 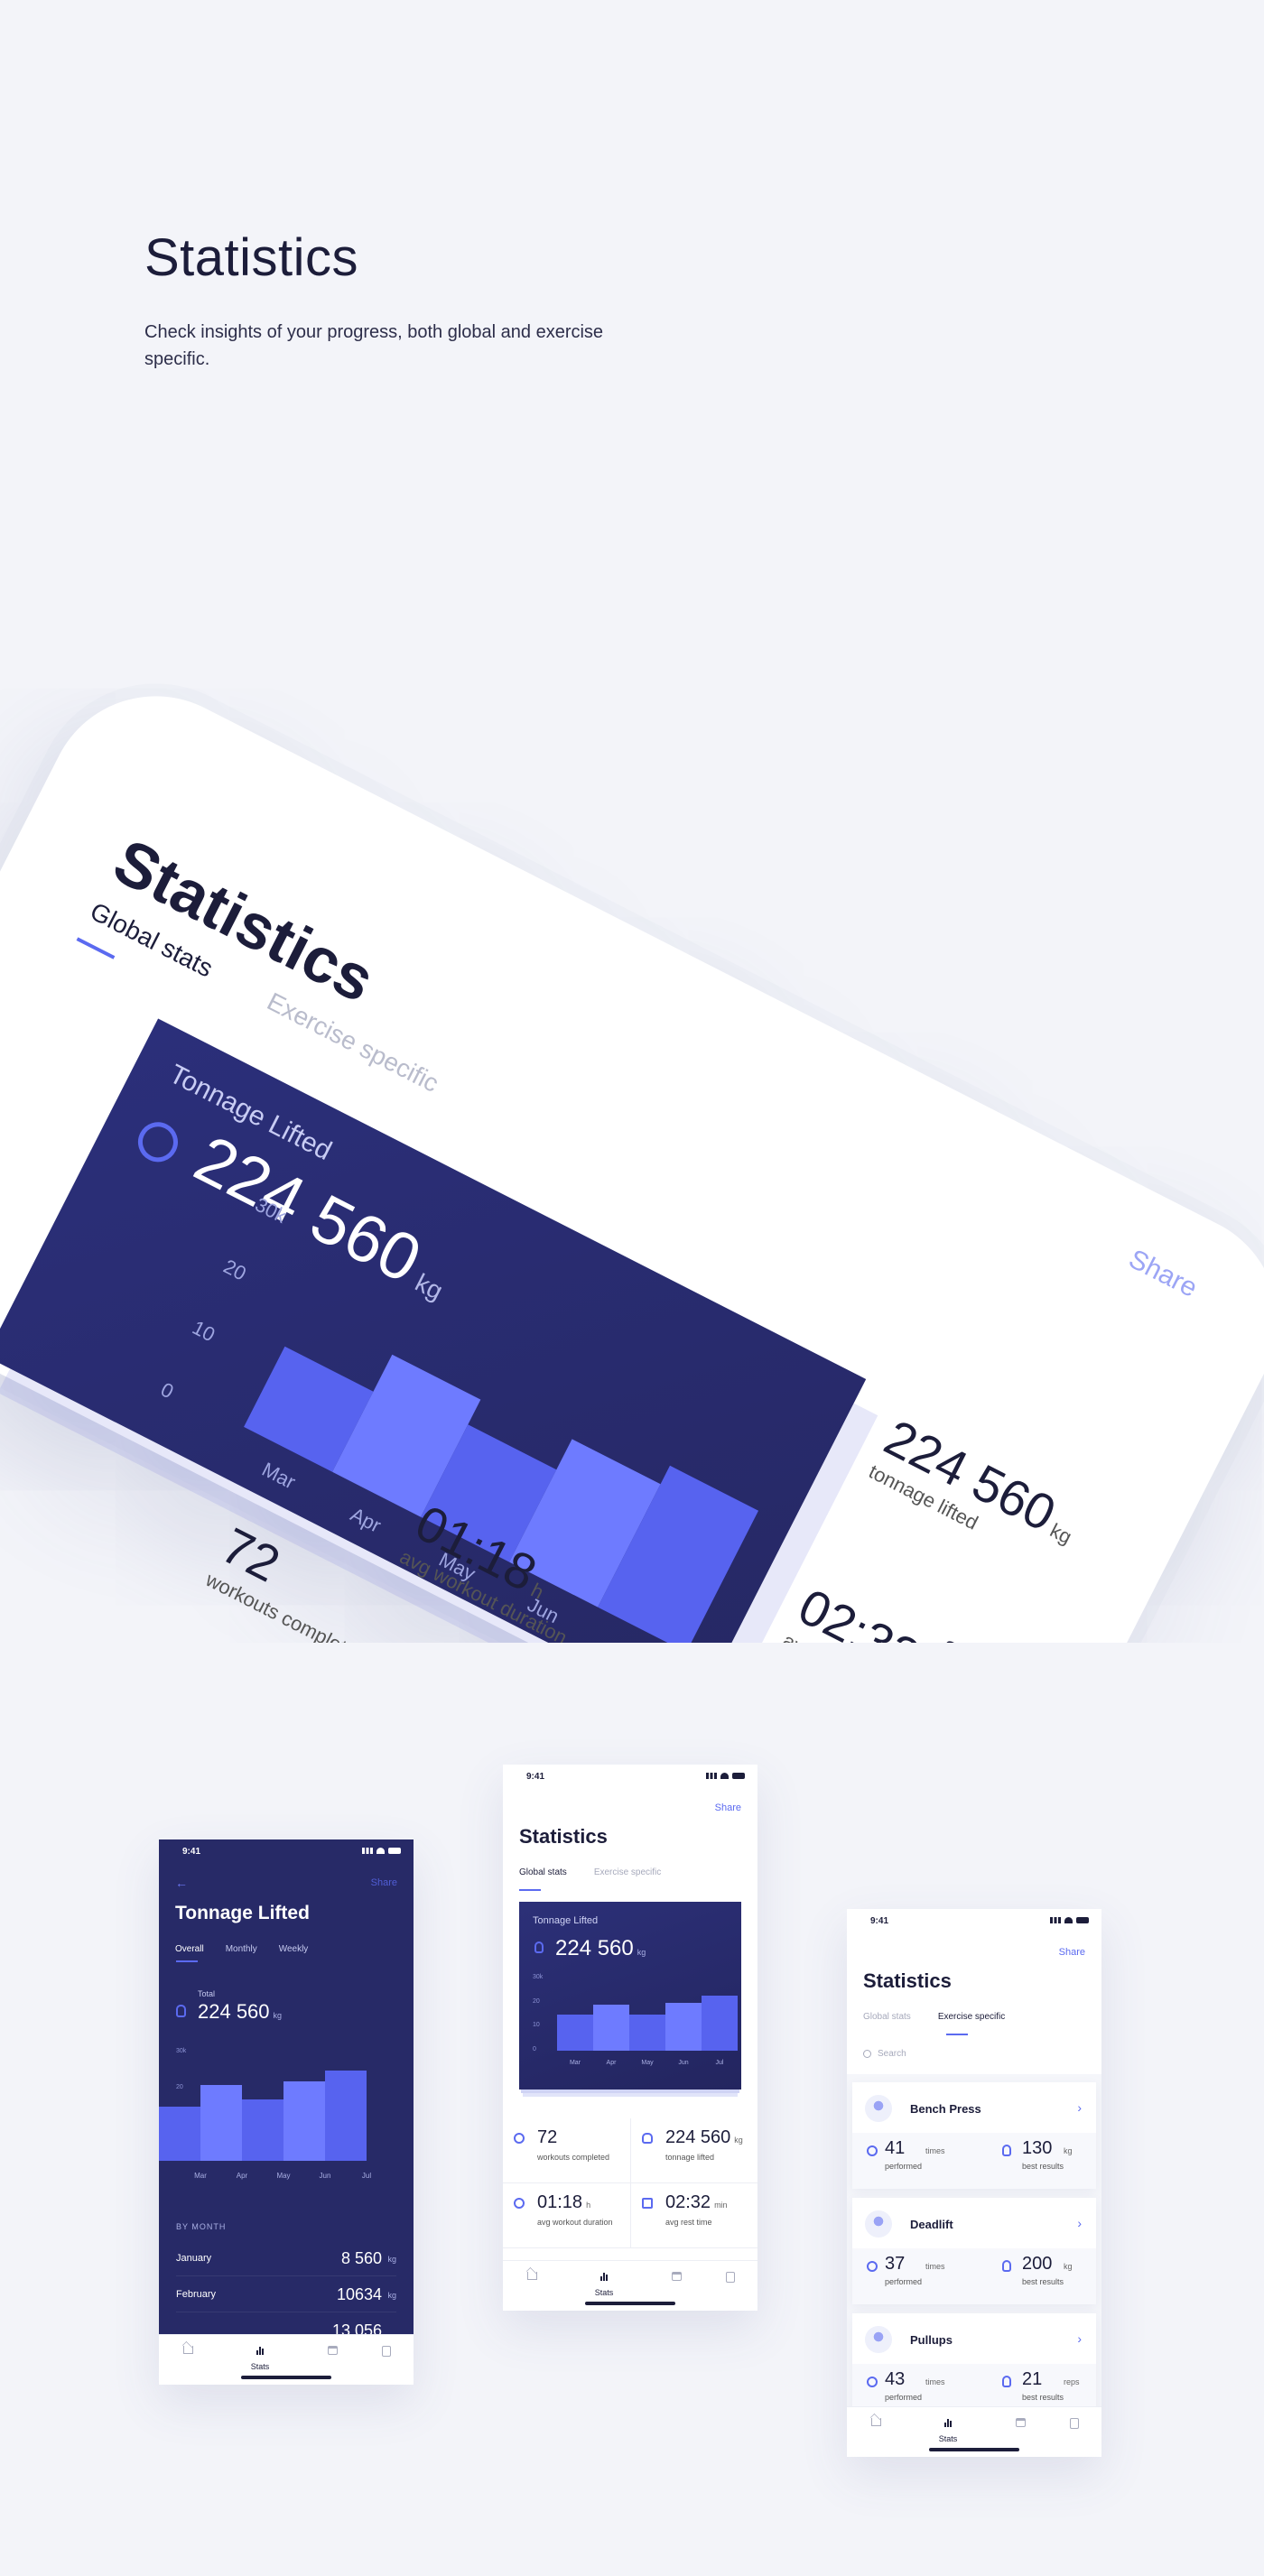 I want to click on screen-title: Statistics, so click(x=907, y=1980).